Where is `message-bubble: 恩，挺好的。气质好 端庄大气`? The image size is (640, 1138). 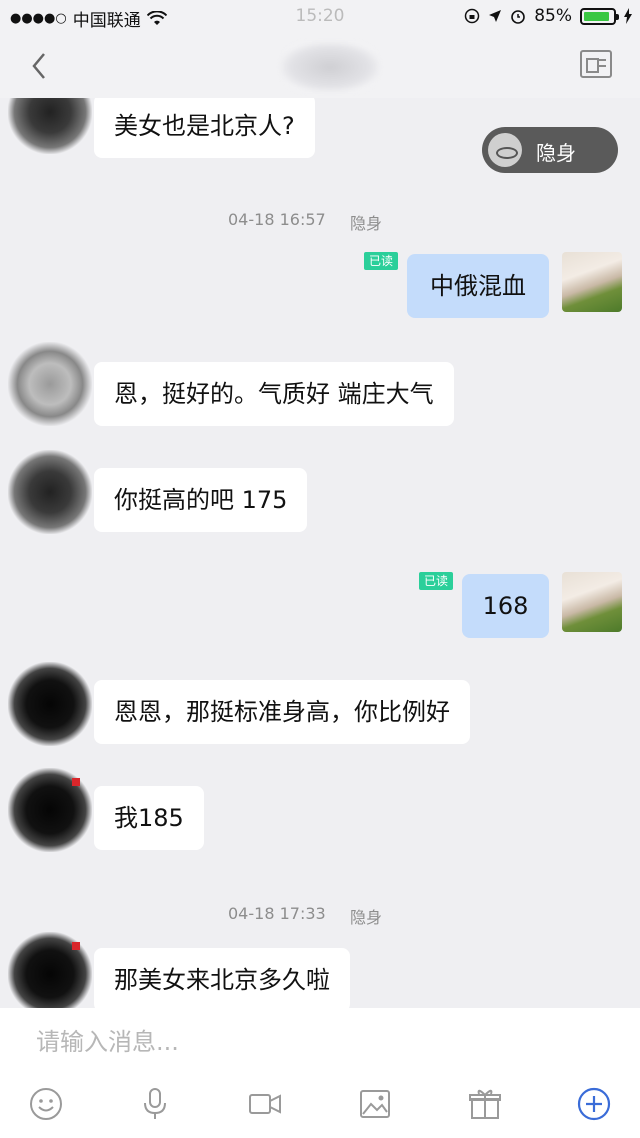 message-bubble: 恩，挺好的。气质好 端庄大气 is located at coordinates (274, 394).